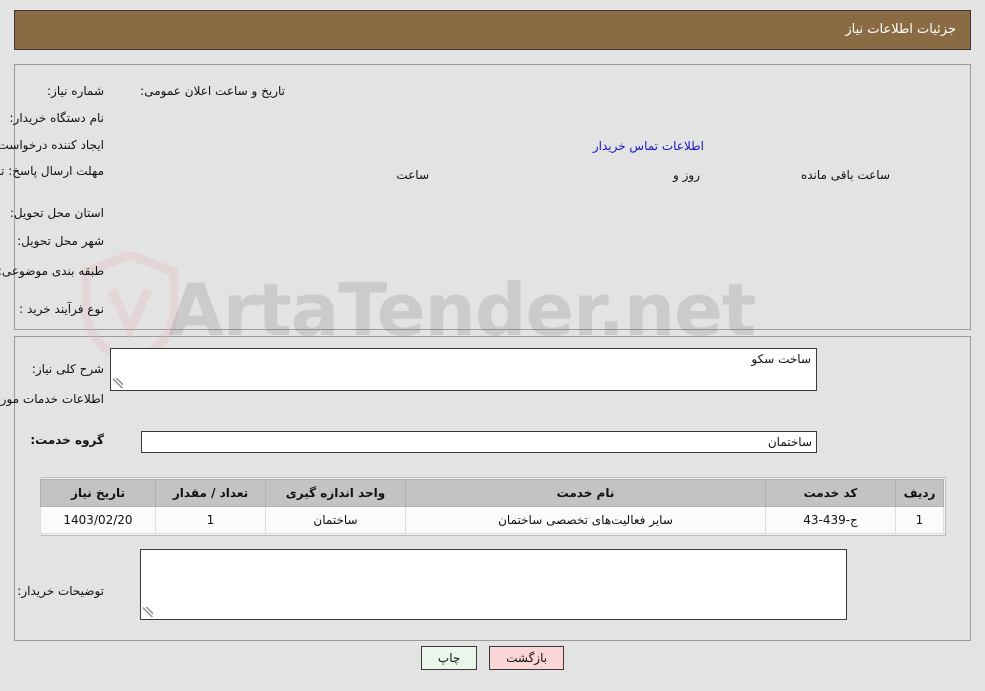 This screenshot has height=691, width=985. Describe the element at coordinates (335, 493) in the screenshot. I see `column-header-unit: واحد اندازه گیری` at that location.